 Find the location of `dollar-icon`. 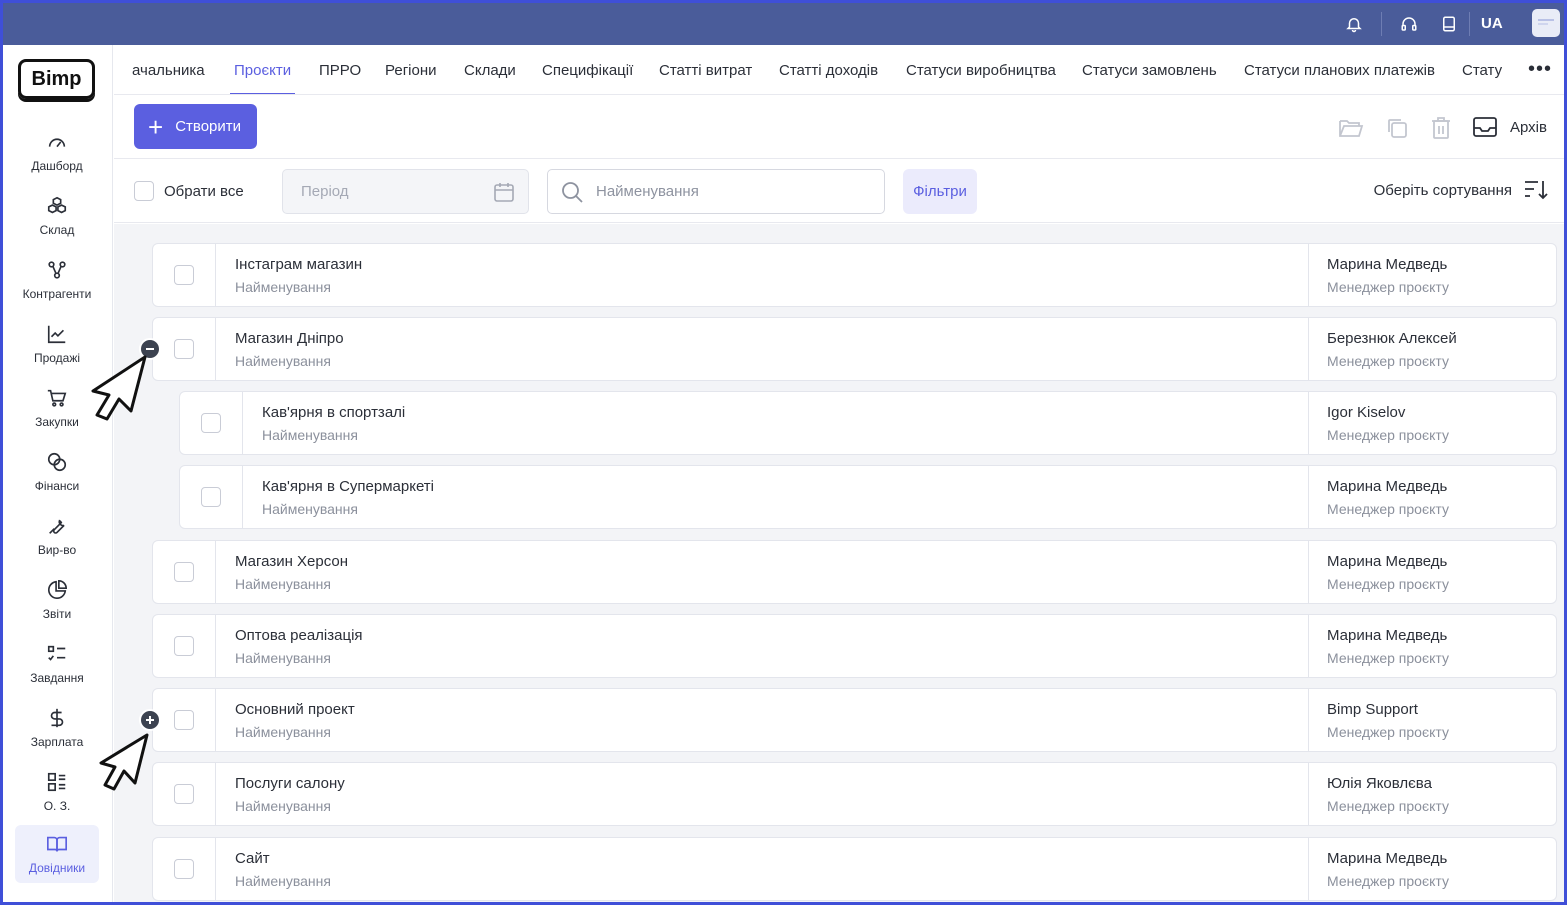

dollar-icon is located at coordinates (57, 718).